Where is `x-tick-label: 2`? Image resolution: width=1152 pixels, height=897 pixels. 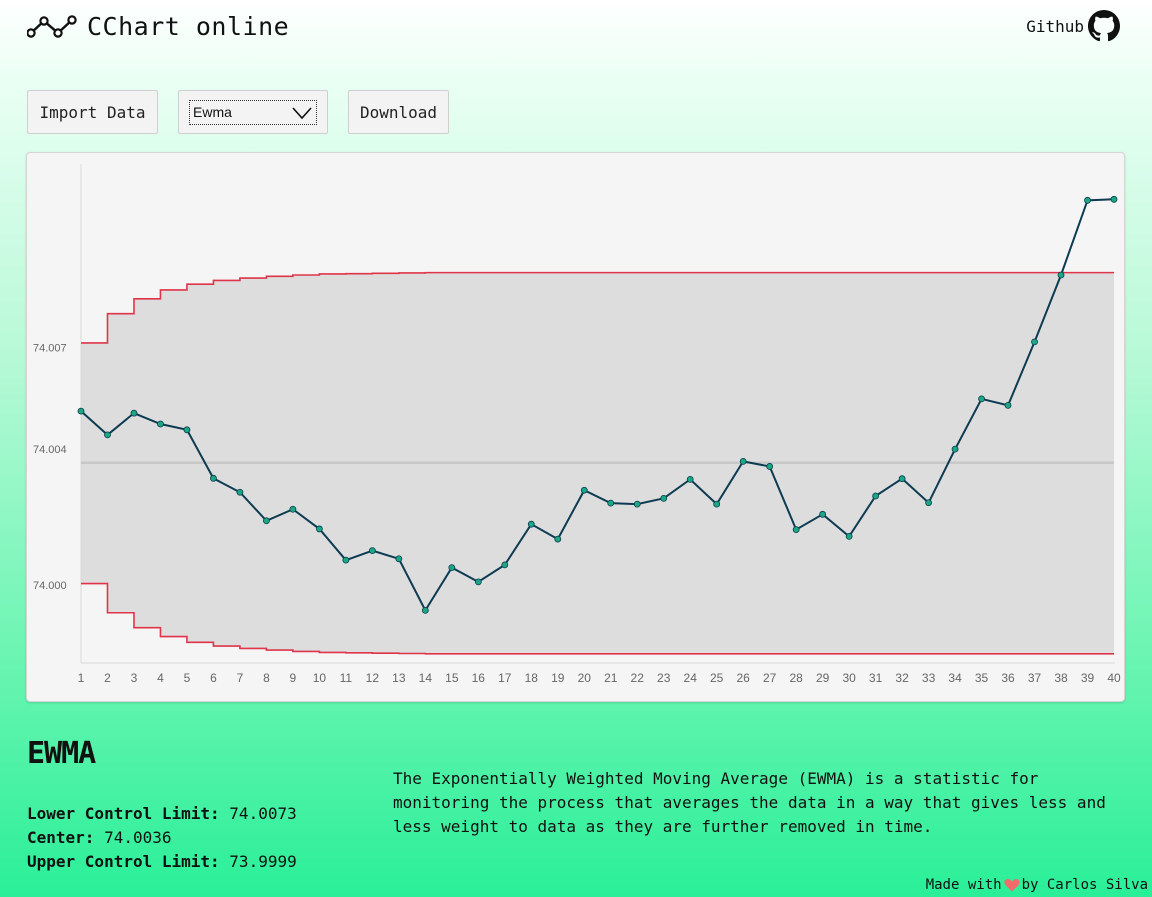
x-tick-label: 2 is located at coordinates (107, 678).